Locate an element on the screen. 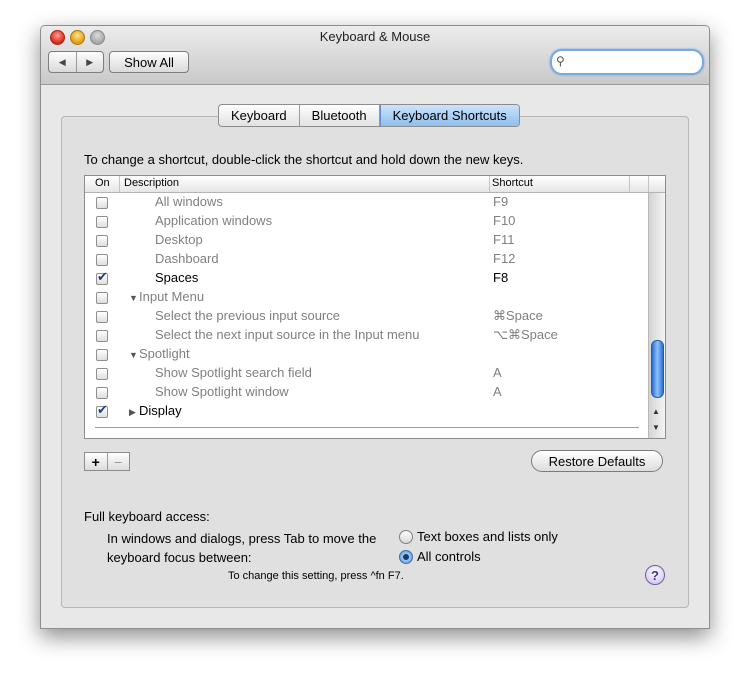 This screenshot has height=682, width=748. table-row: ▼Input Menu is located at coordinates (366, 297).